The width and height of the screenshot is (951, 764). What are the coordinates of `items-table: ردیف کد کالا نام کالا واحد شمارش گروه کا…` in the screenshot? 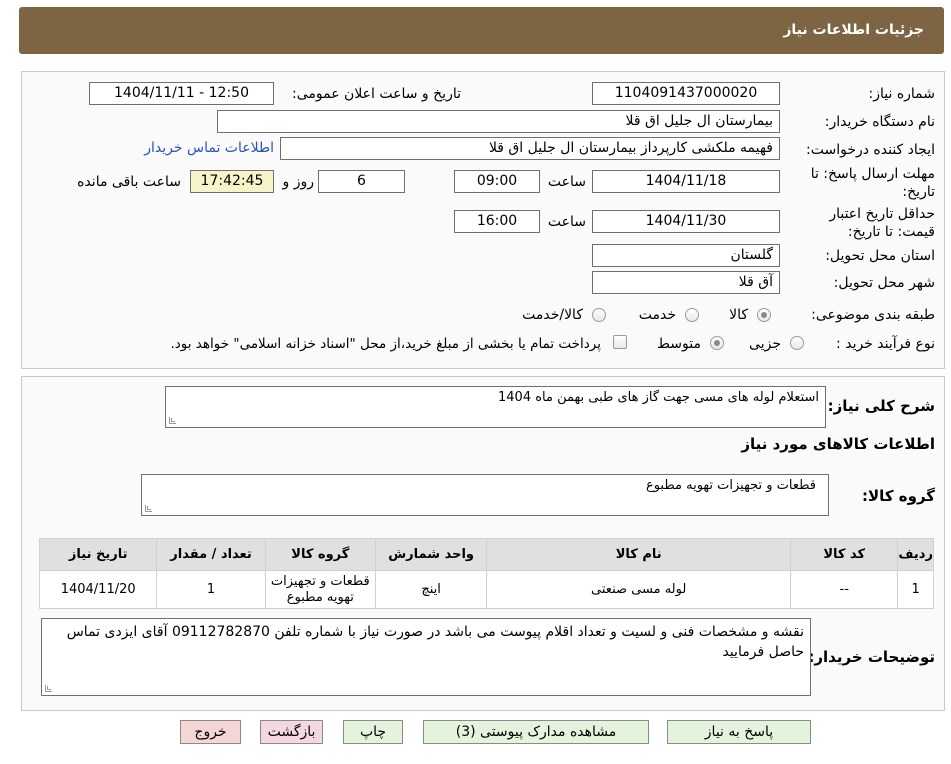 It's located at (486, 573).